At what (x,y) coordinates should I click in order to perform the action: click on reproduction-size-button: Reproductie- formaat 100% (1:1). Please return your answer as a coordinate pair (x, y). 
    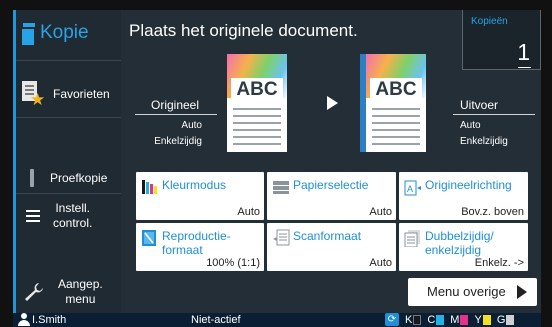
    Looking at the image, I should click on (200, 247).